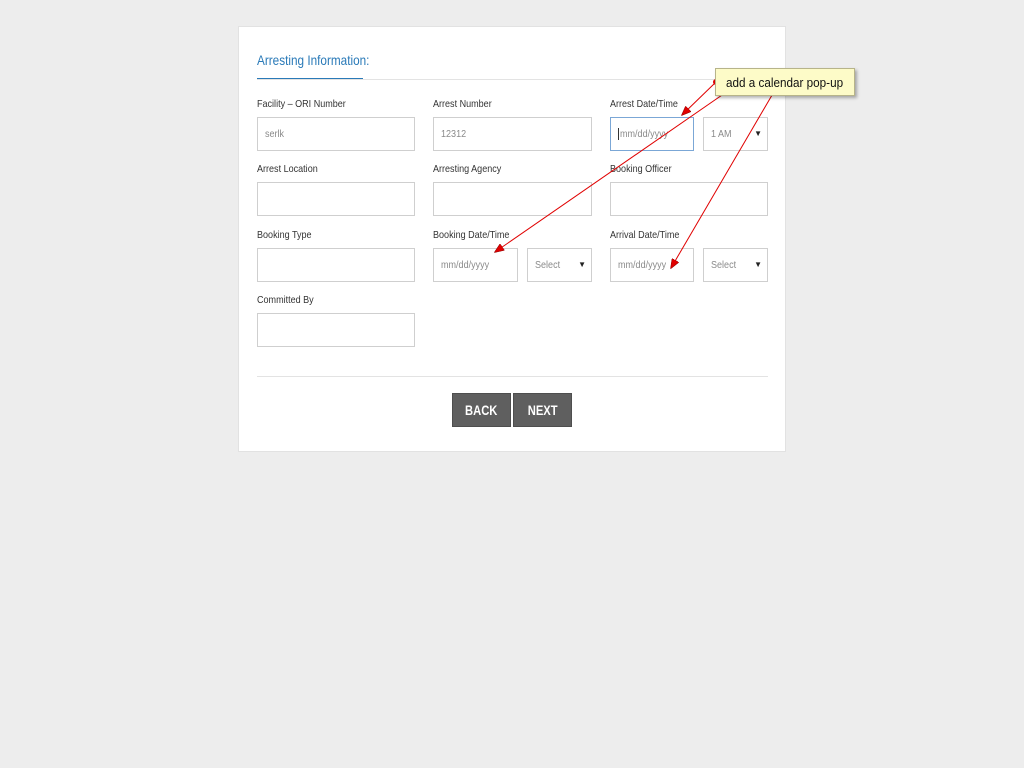 The image size is (1024, 768). Describe the element at coordinates (313, 60) in the screenshot. I see `section-title: Arresting Information:` at that location.